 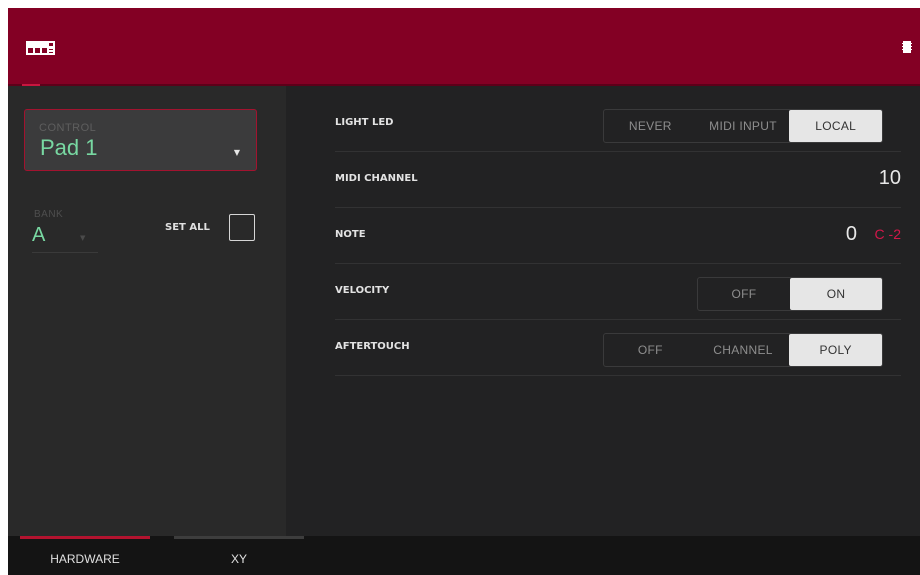 I want to click on midi-channel-label: MIDI CHANNEL, so click(x=376, y=178).